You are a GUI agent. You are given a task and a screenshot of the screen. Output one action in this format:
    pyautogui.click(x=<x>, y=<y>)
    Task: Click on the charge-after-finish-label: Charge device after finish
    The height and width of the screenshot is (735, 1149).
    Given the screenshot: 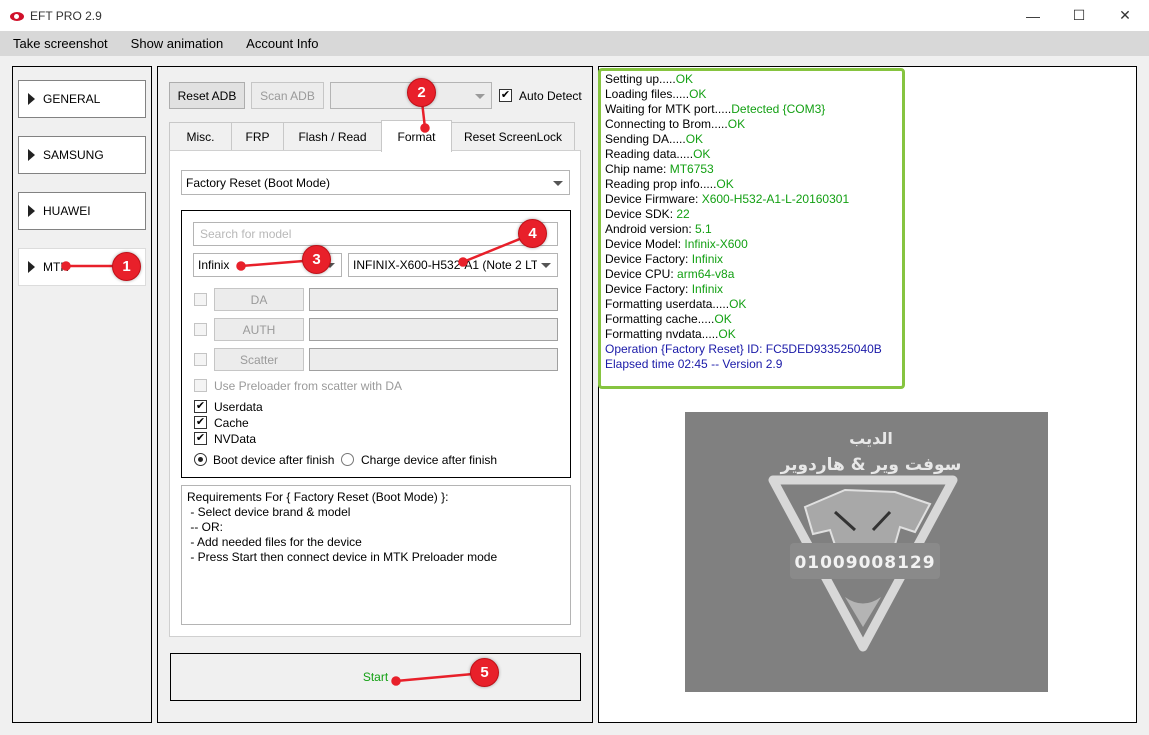 What is the action you would take?
    pyautogui.click(x=429, y=460)
    